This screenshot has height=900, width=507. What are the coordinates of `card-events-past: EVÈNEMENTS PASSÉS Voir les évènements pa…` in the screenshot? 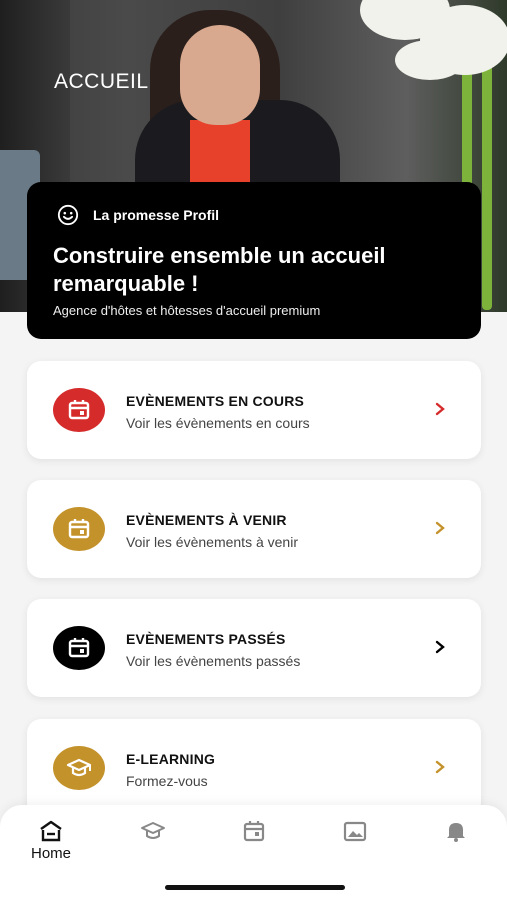 It's located at (254, 648).